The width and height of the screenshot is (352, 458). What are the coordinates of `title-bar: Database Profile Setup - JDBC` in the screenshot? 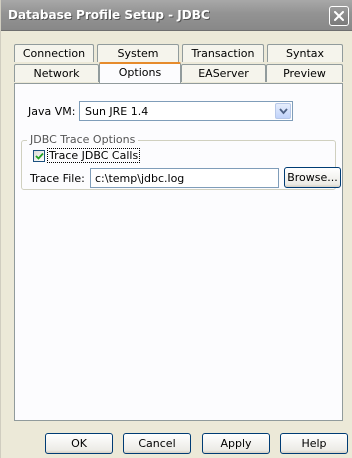 It's located at (176, 15).